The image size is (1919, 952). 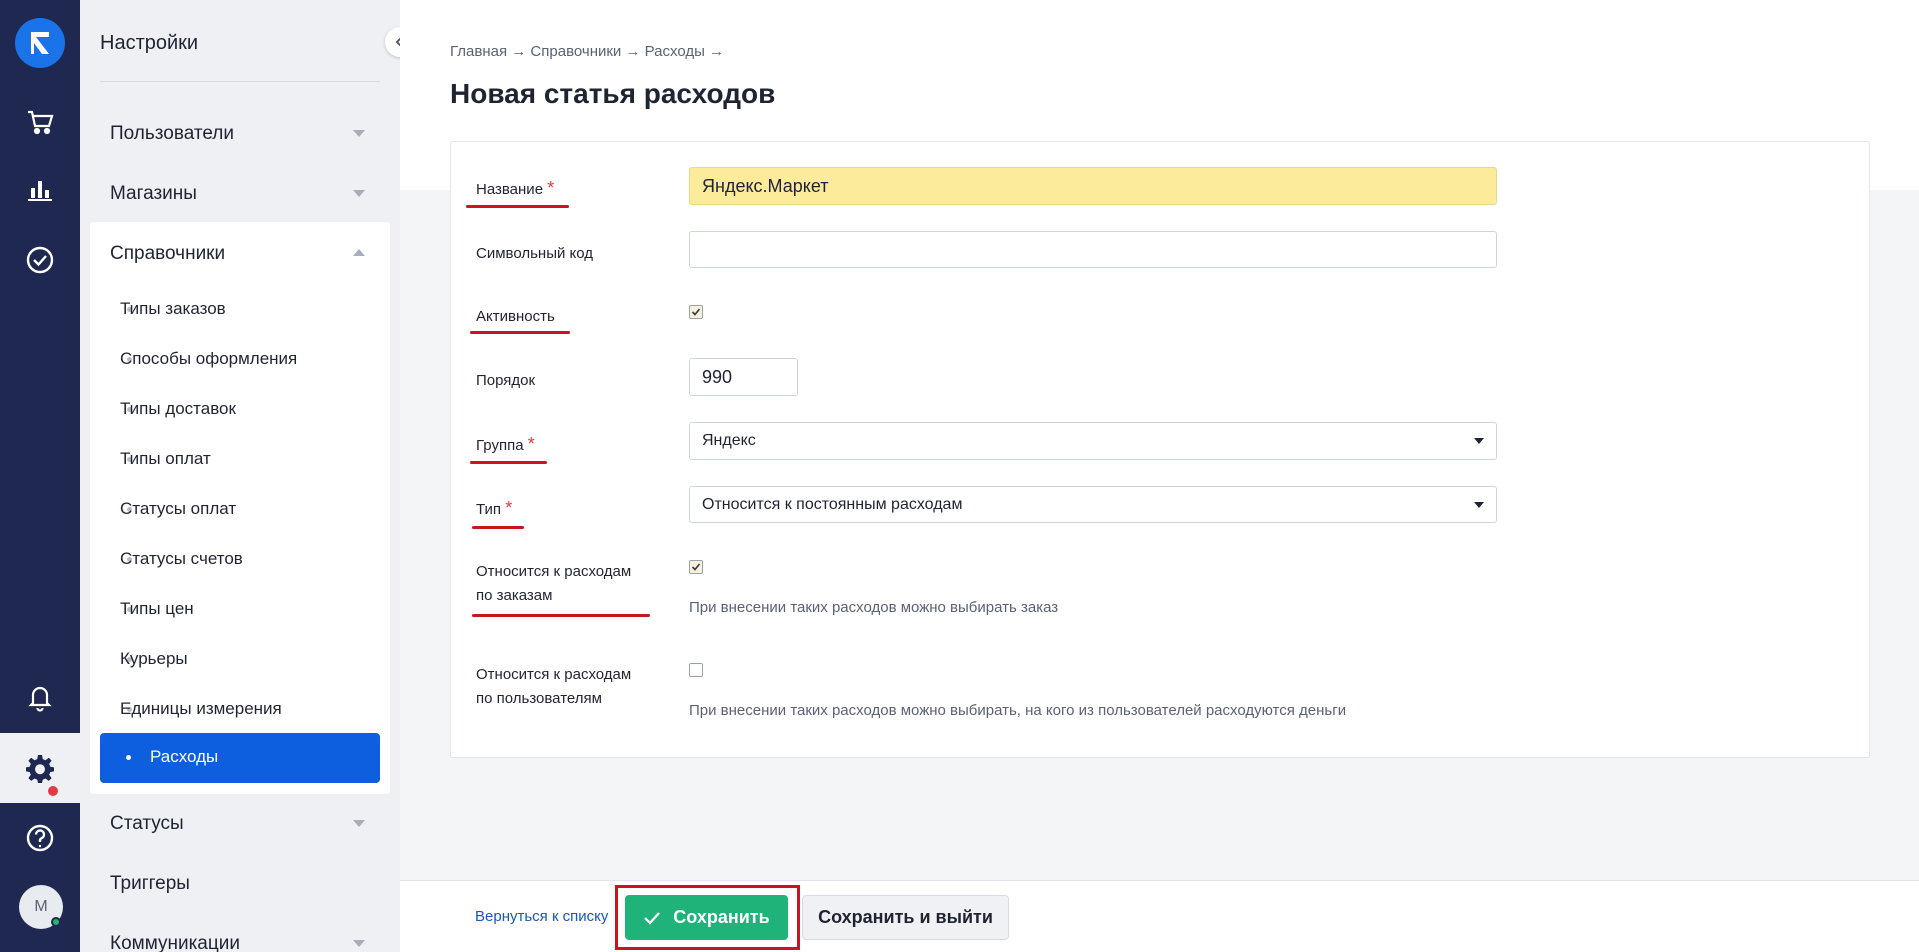 What do you see at coordinates (359, 252) in the screenshot?
I see `chevron-up-icon` at bounding box center [359, 252].